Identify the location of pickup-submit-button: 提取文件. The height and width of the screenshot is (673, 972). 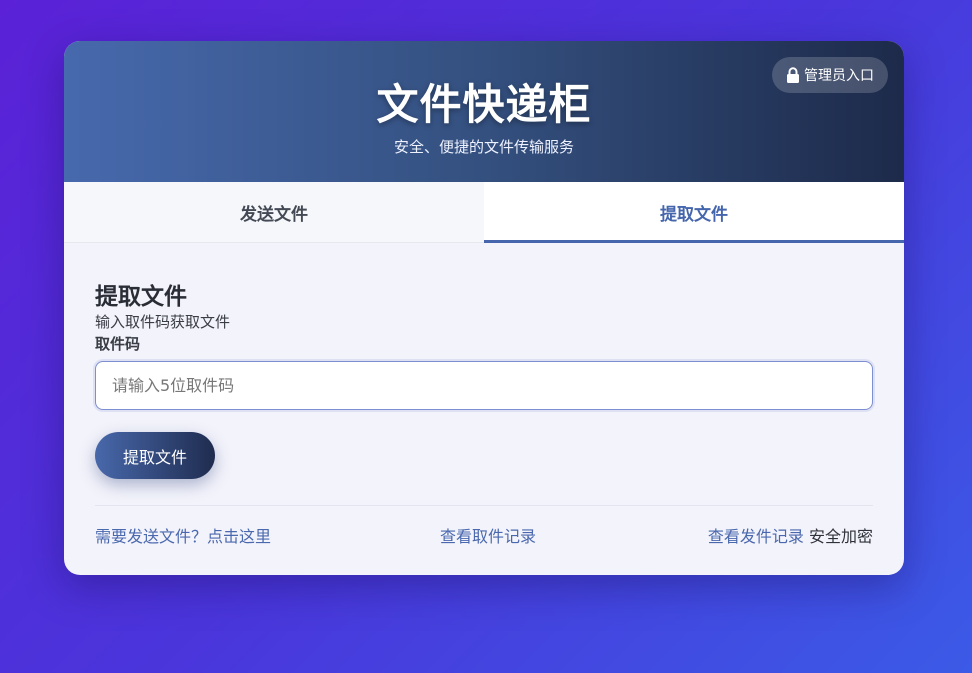
(155, 455).